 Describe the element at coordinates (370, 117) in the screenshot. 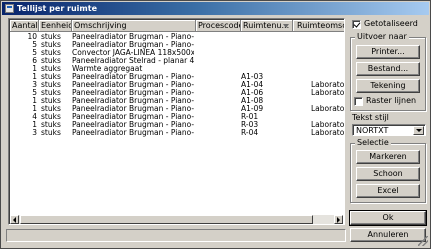

I see `tekst-stijl-label: Tekst stijl` at that location.